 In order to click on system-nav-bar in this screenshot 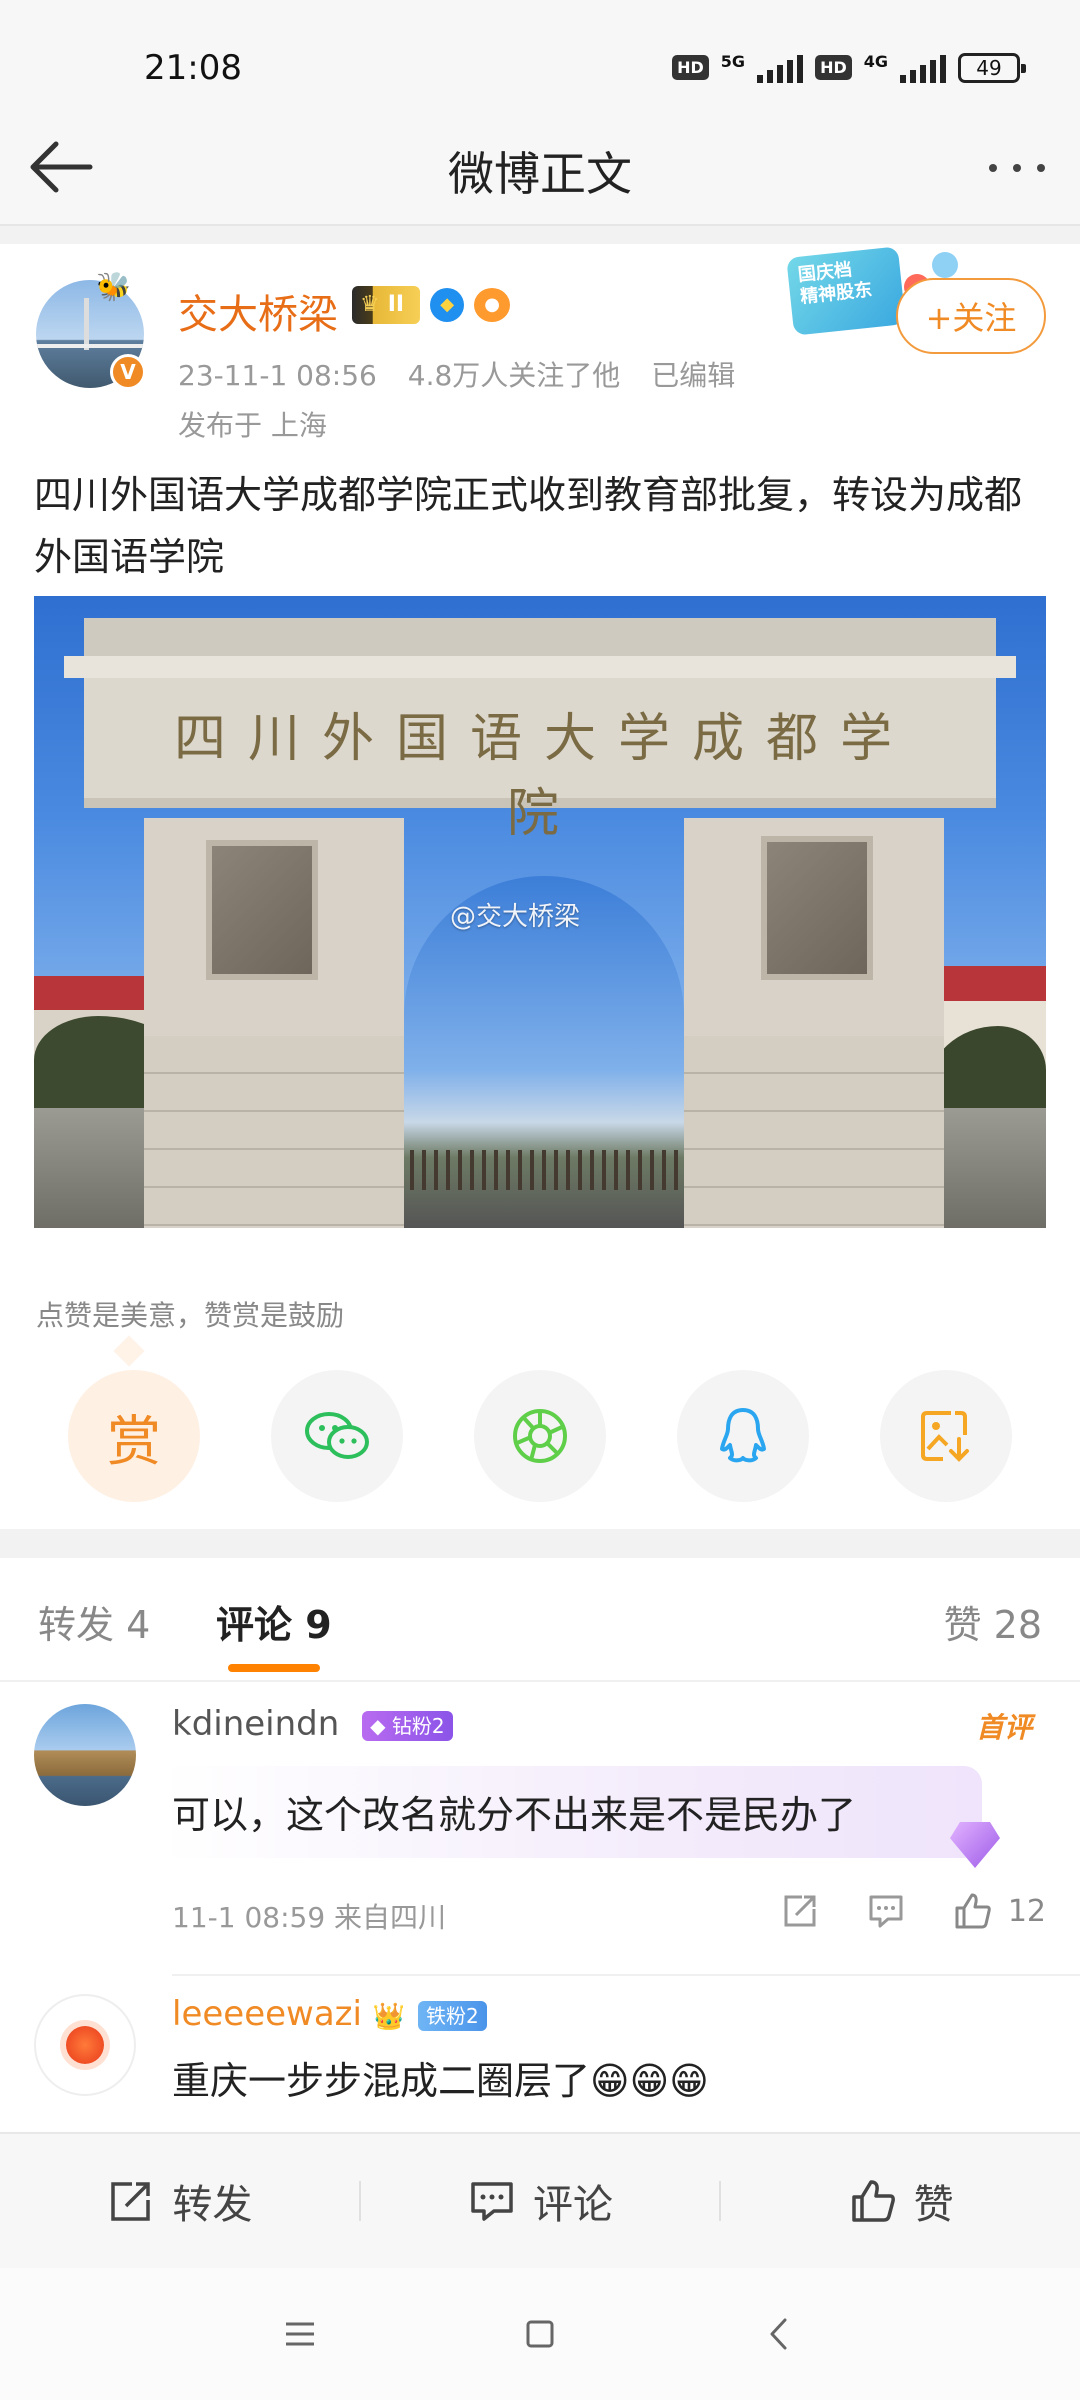, I will do `click(540, 2334)`.